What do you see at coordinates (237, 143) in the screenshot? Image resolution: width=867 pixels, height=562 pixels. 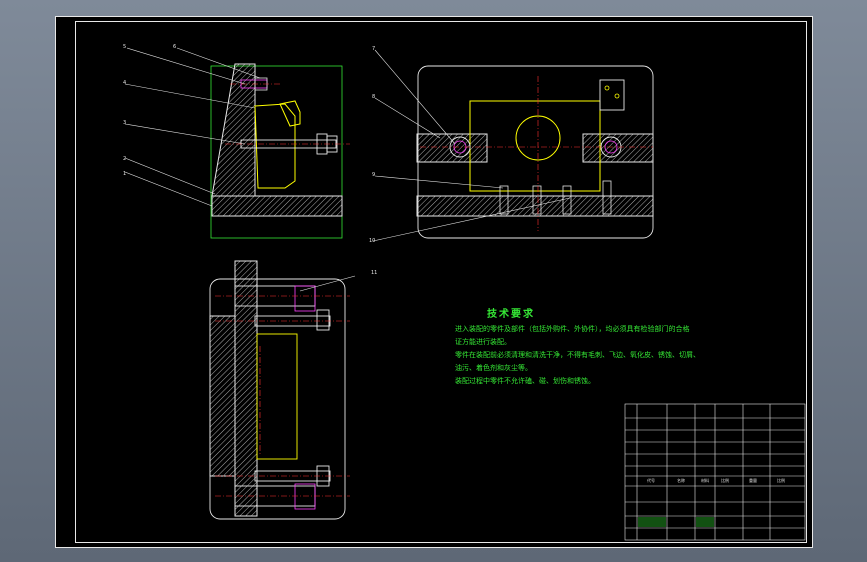 I see `front-view` at bounding box center [237, 143].